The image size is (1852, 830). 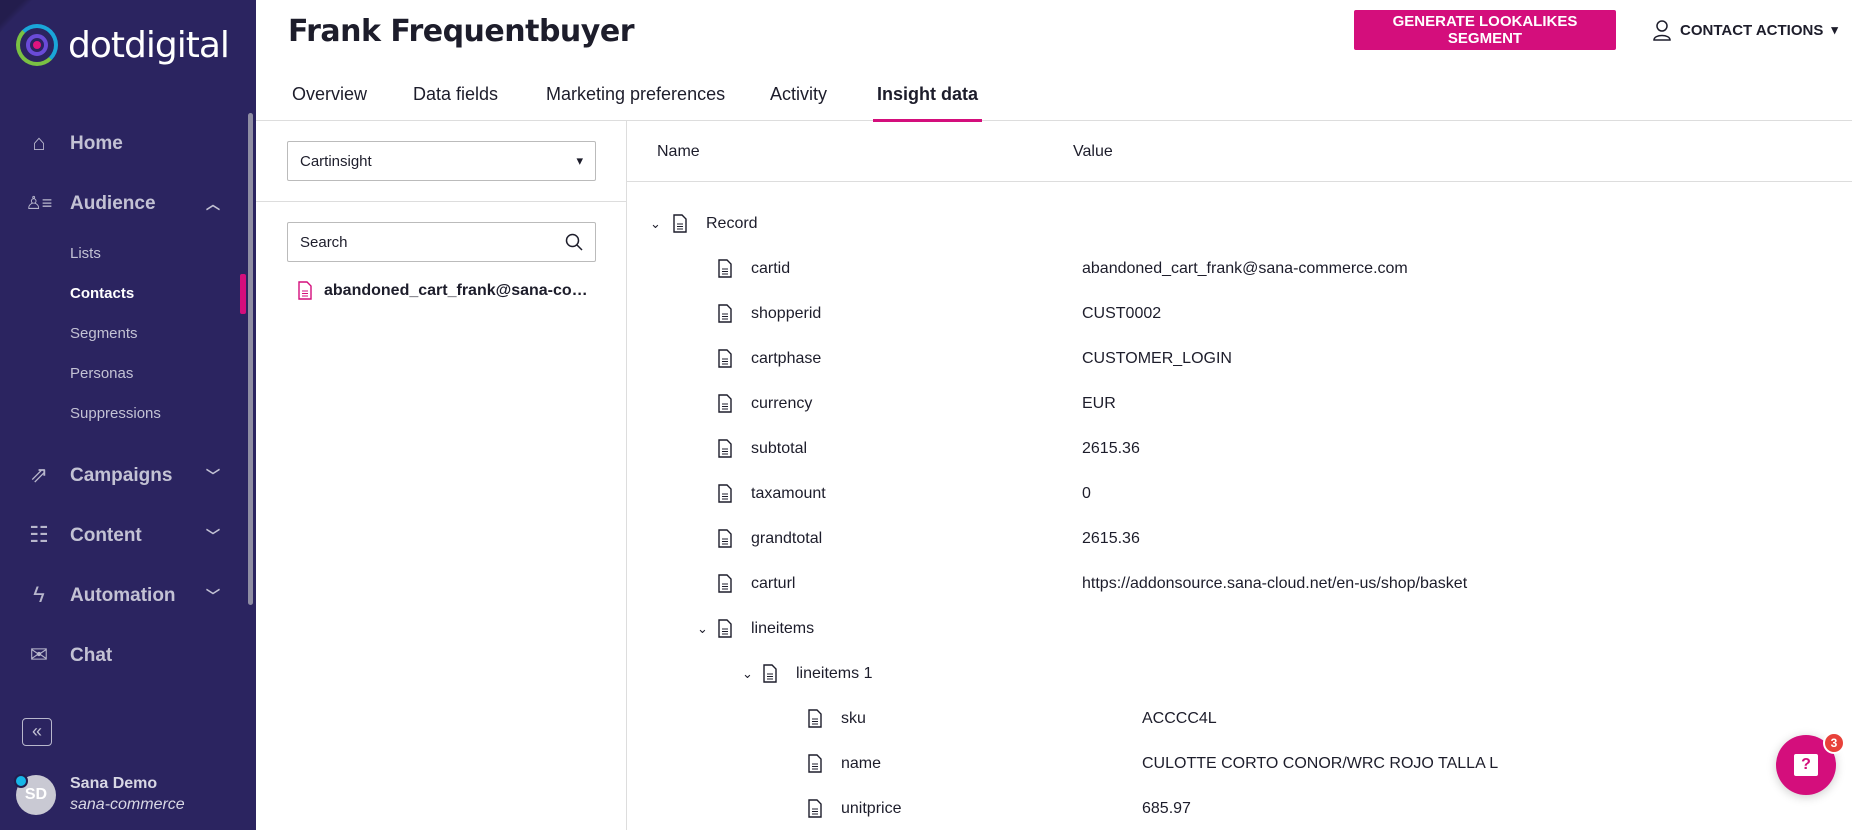 What do you see at coordinates (678, 151) in the screenshot?
I see `column-name: Name` at bounding box center [678, 151].